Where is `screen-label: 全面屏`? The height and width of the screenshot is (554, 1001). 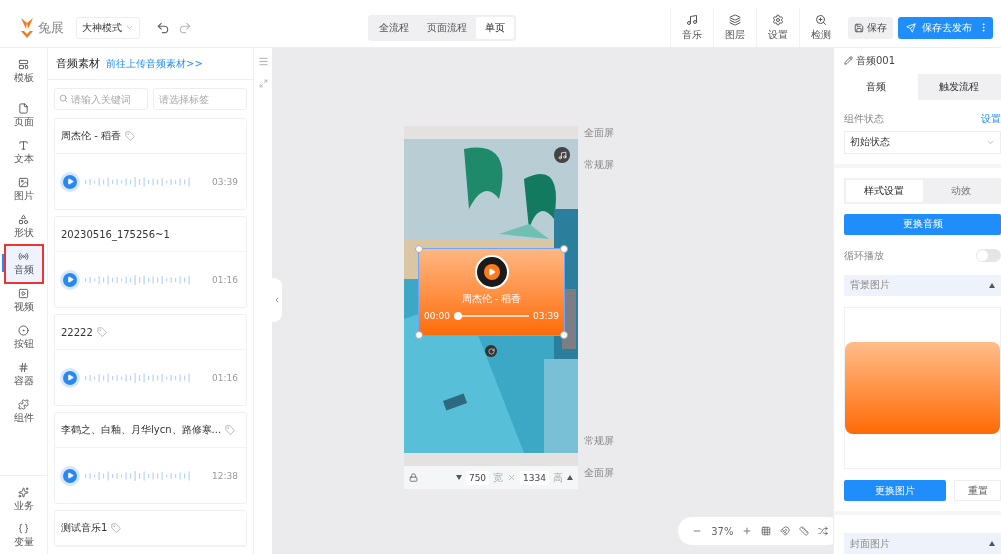 screen-label: 全面屏 is located at coordinates (599, 473).